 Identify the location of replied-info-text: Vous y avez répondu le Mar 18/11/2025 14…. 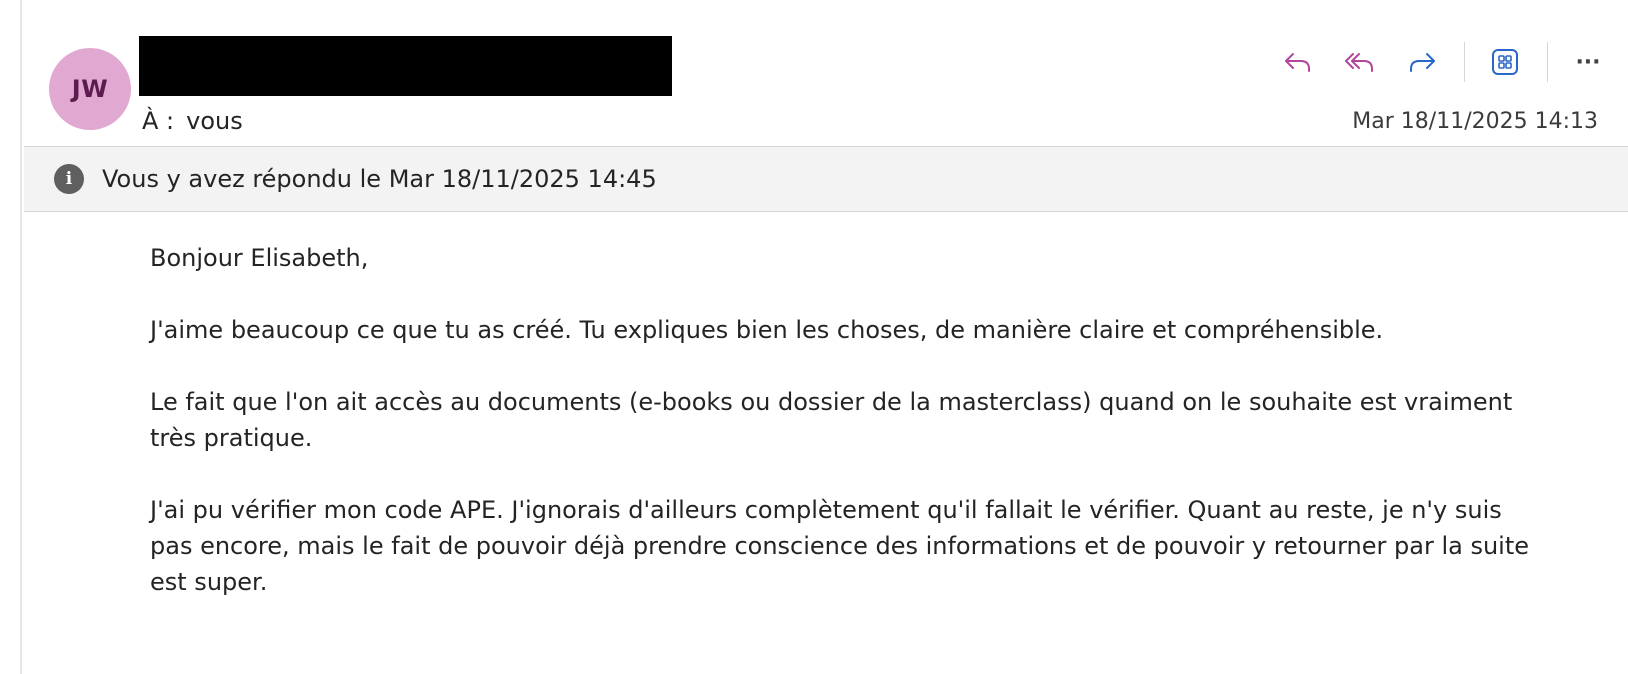
(379, 179).